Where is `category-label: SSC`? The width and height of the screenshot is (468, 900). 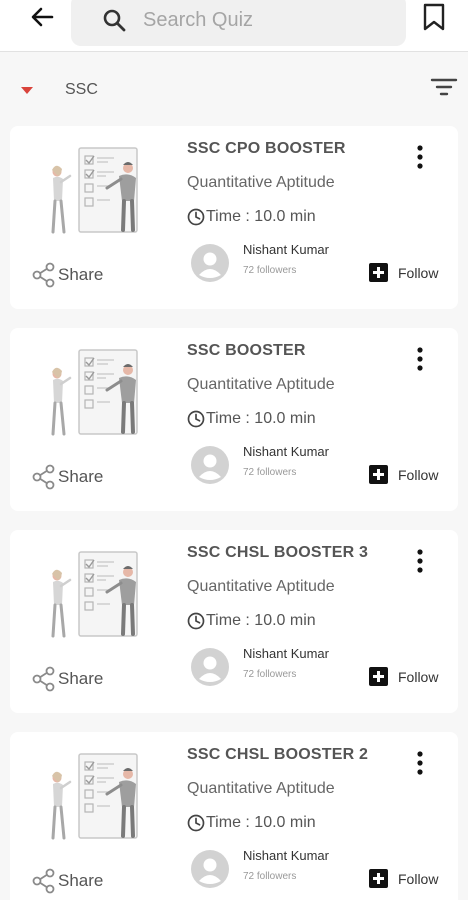
category-label: SSC is located at coordinates (81, 90).